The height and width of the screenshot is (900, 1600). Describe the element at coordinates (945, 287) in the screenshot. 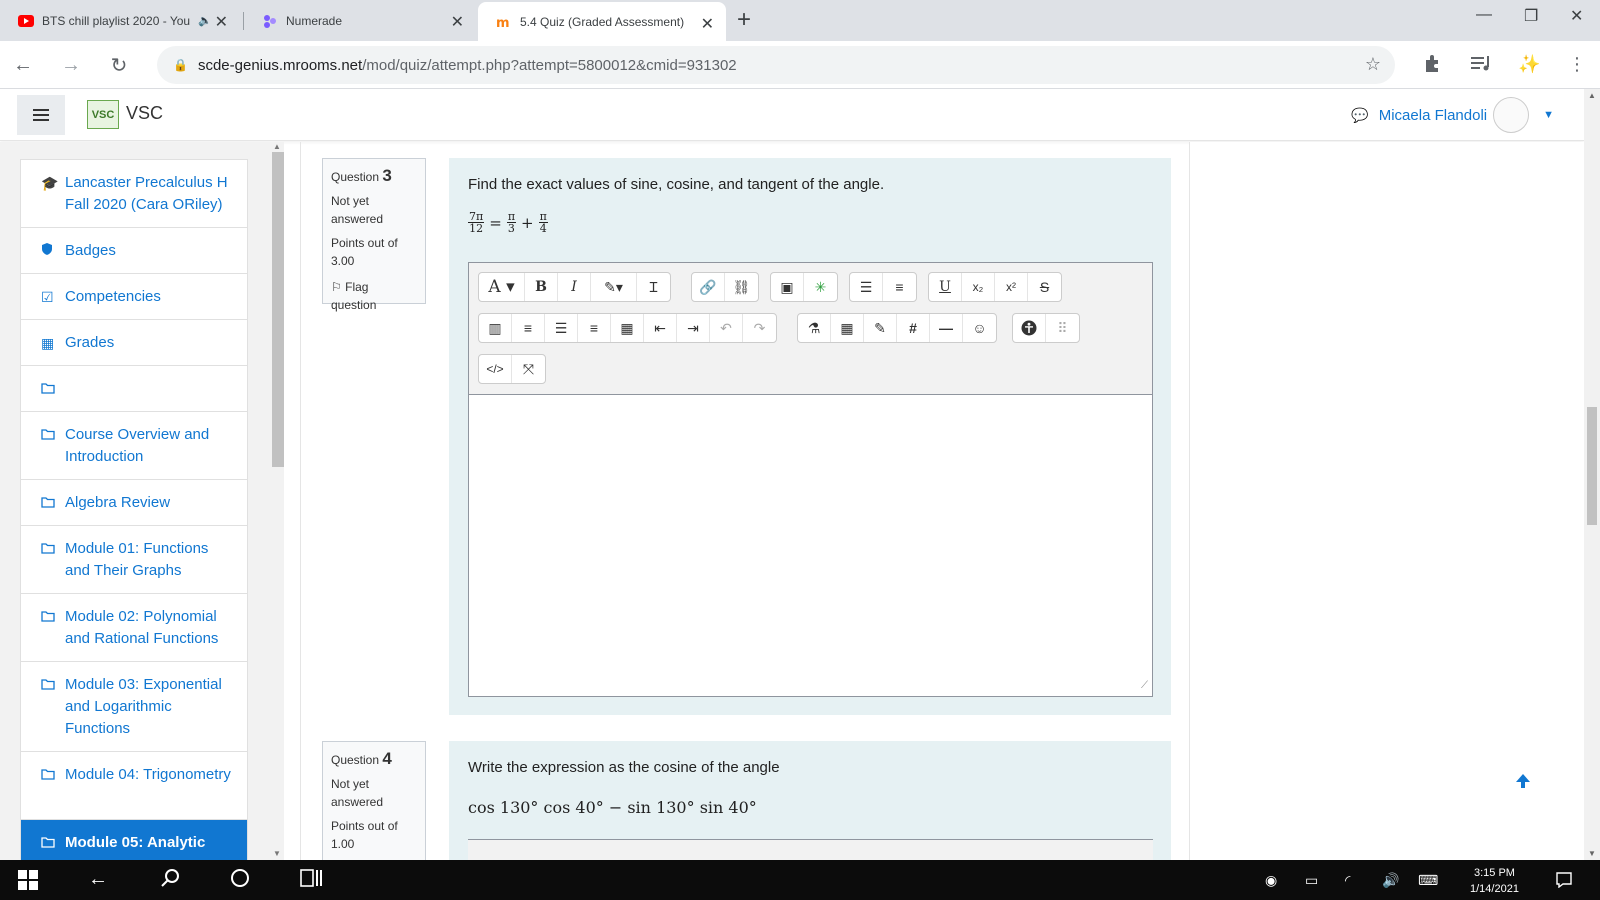

I see `underline-icon: U` at that location.